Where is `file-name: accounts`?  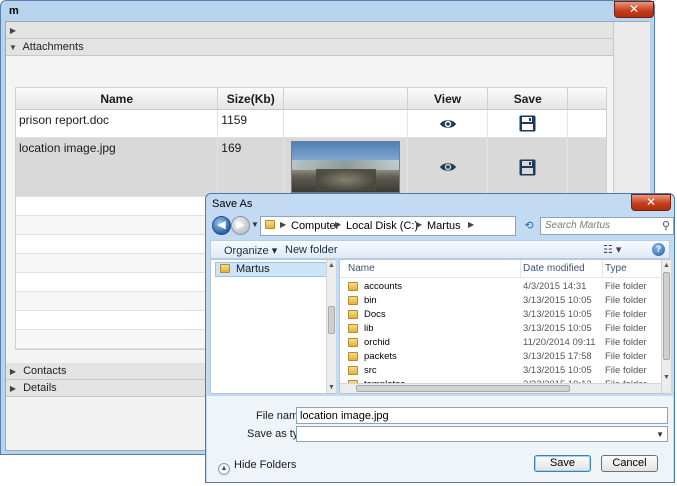 file-name: accounts is located at coordinates (383, 286).